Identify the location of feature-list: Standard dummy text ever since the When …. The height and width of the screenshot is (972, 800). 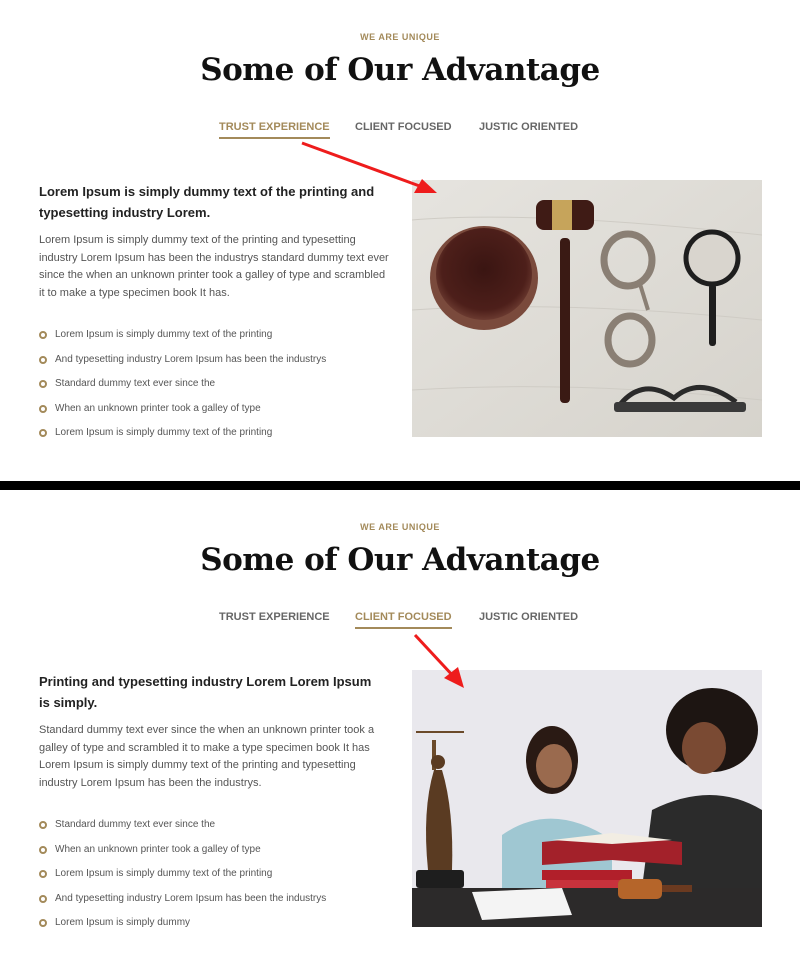
(182, 878).